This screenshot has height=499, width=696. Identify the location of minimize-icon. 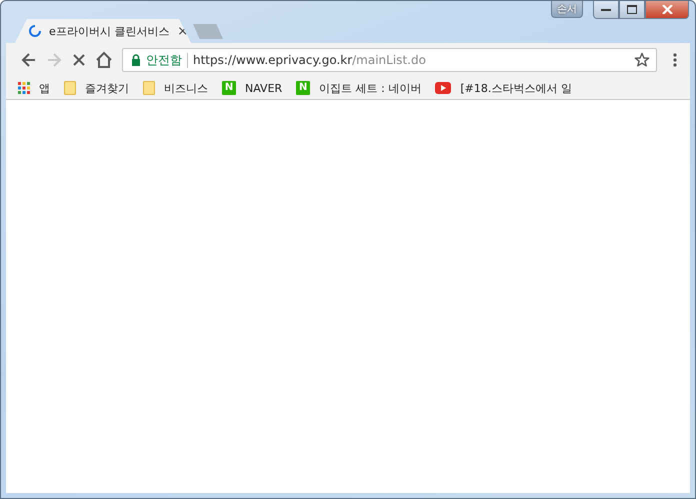
(606, 10).